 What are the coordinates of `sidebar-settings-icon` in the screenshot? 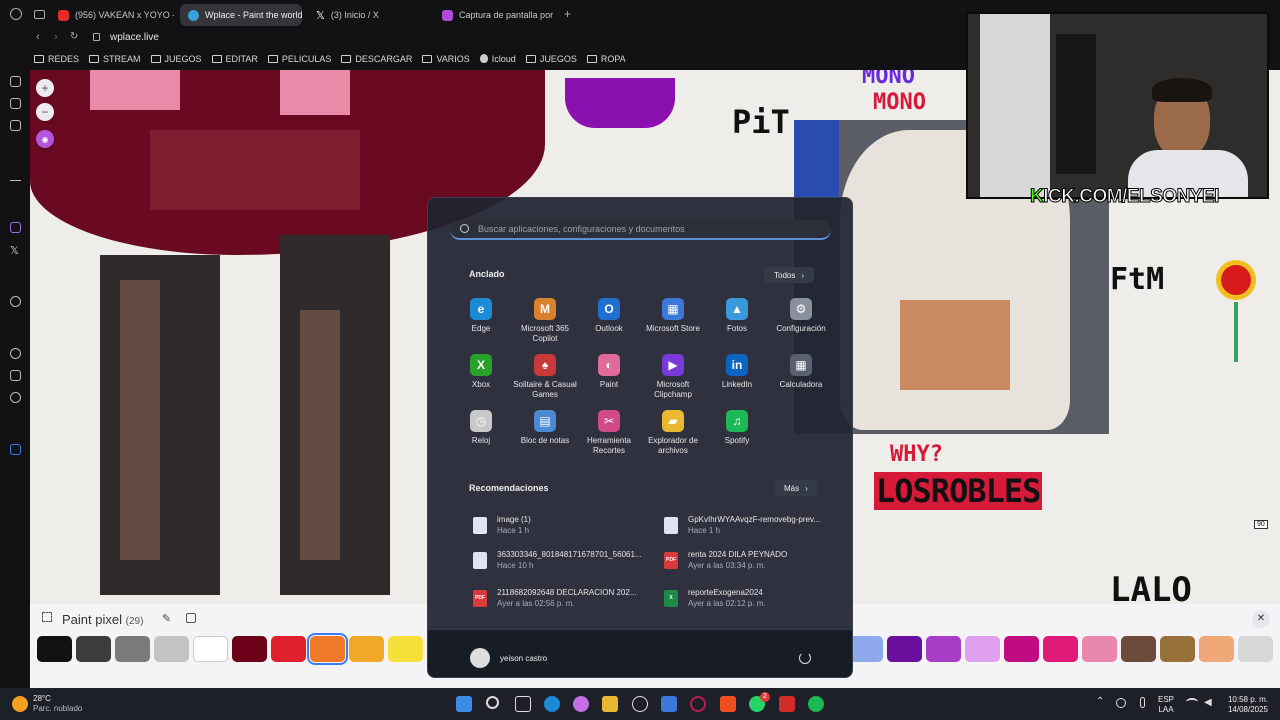 It's located at (15, 397).